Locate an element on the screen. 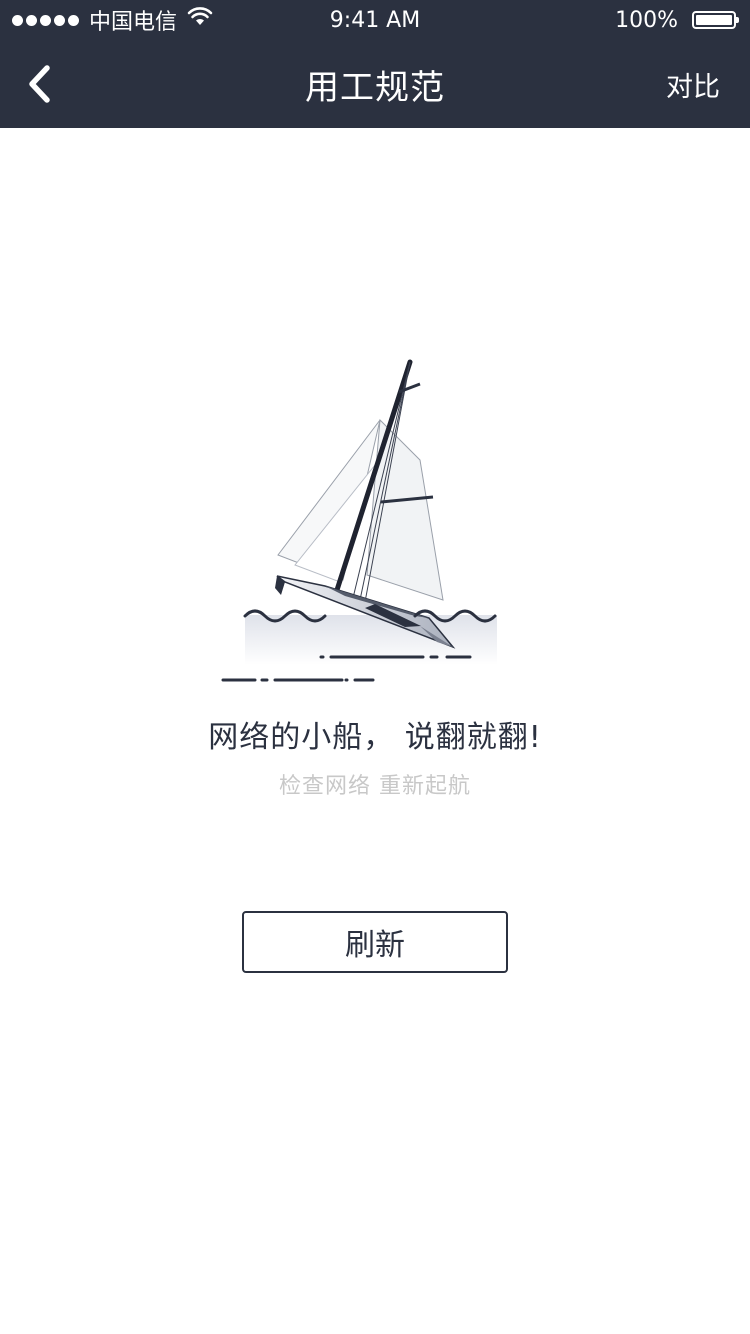  status-bar: 中国电信 9:41 AM 100% is located at coordinates (375, 20).